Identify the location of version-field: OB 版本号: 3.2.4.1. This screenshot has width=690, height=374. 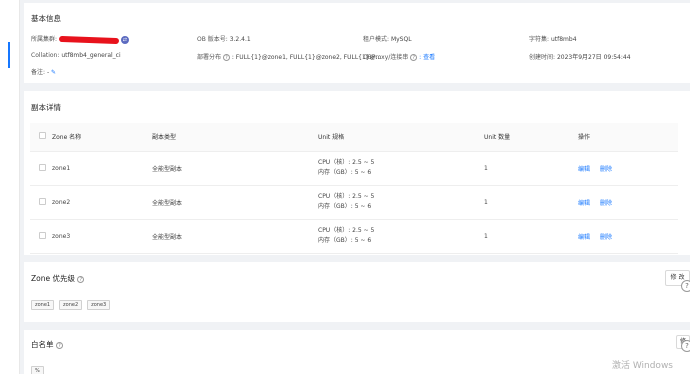
(224, 38).